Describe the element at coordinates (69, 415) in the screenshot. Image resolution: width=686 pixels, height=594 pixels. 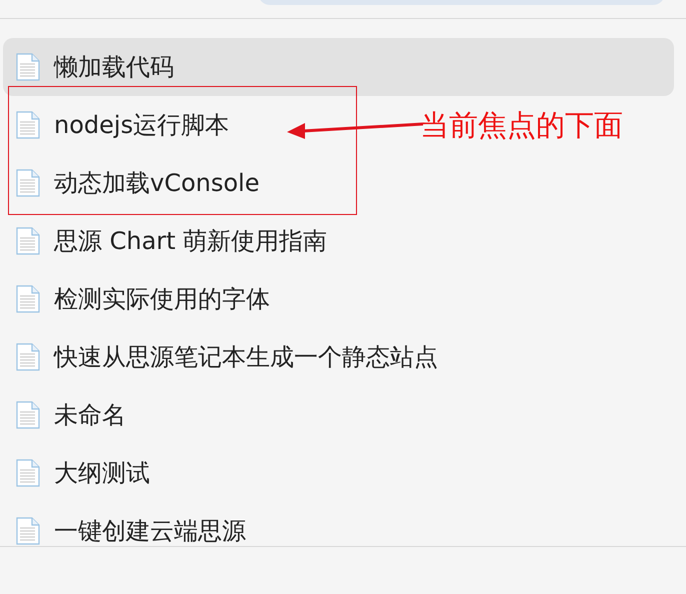
I see `document-item: 未命名` at that location.